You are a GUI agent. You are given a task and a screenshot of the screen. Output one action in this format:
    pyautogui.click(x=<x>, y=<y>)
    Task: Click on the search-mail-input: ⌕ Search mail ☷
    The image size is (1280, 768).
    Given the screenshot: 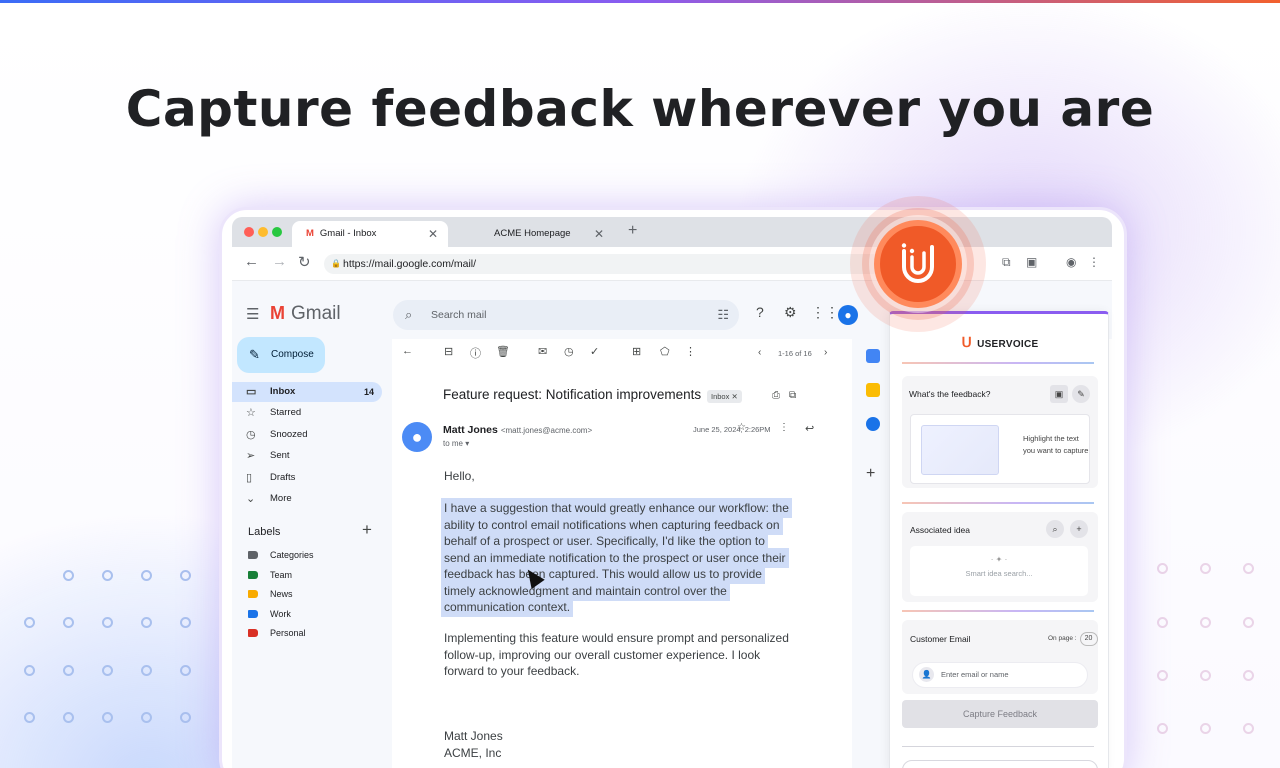 What is the action you would take?
    pyautogui.click(x=566, y=315)
    